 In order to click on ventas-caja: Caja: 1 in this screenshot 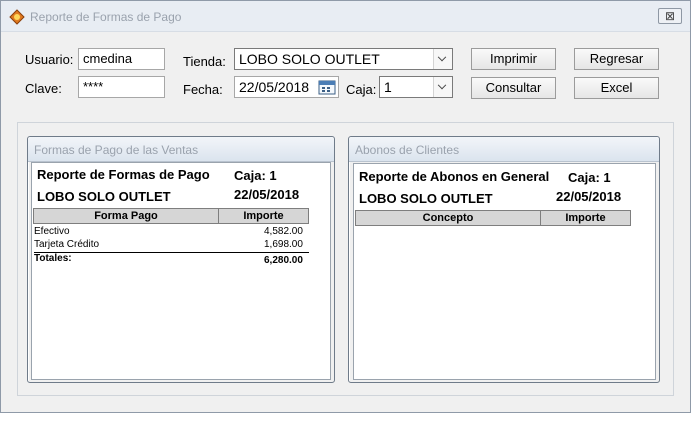, I will do `click(255, 175)`.